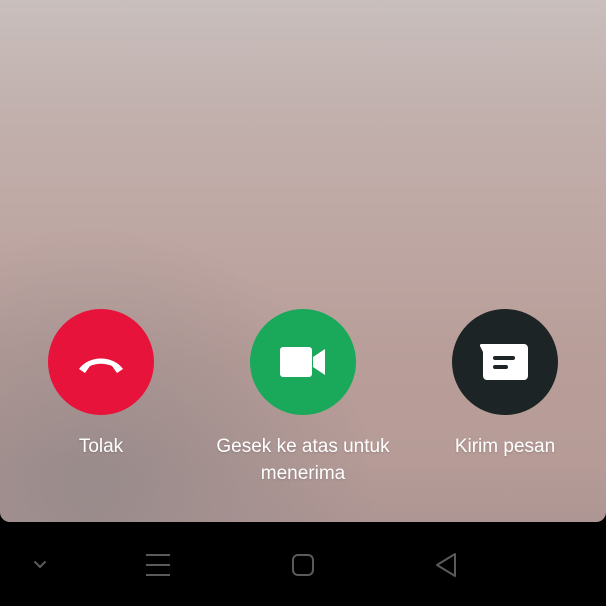  What do you see at coordinates (101, 446) in the screenshot?
I see `decline-label: Tolak` at bounding box center [101, 446].